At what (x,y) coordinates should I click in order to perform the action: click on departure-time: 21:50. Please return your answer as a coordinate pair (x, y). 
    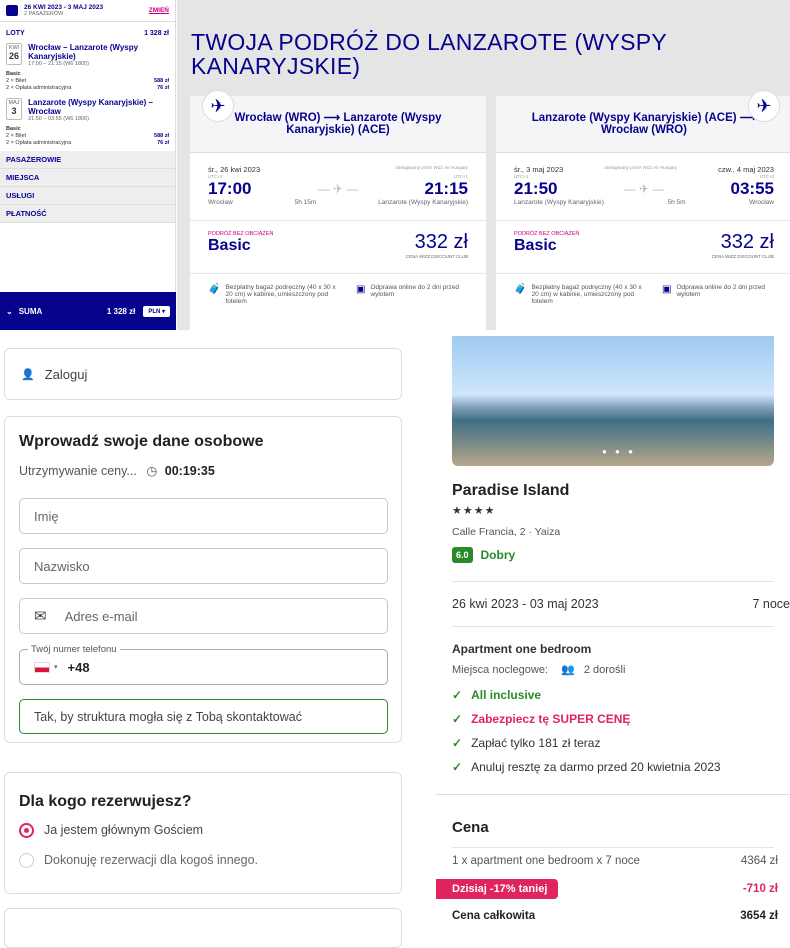
    Looking at the image, I should click on (536, 188).